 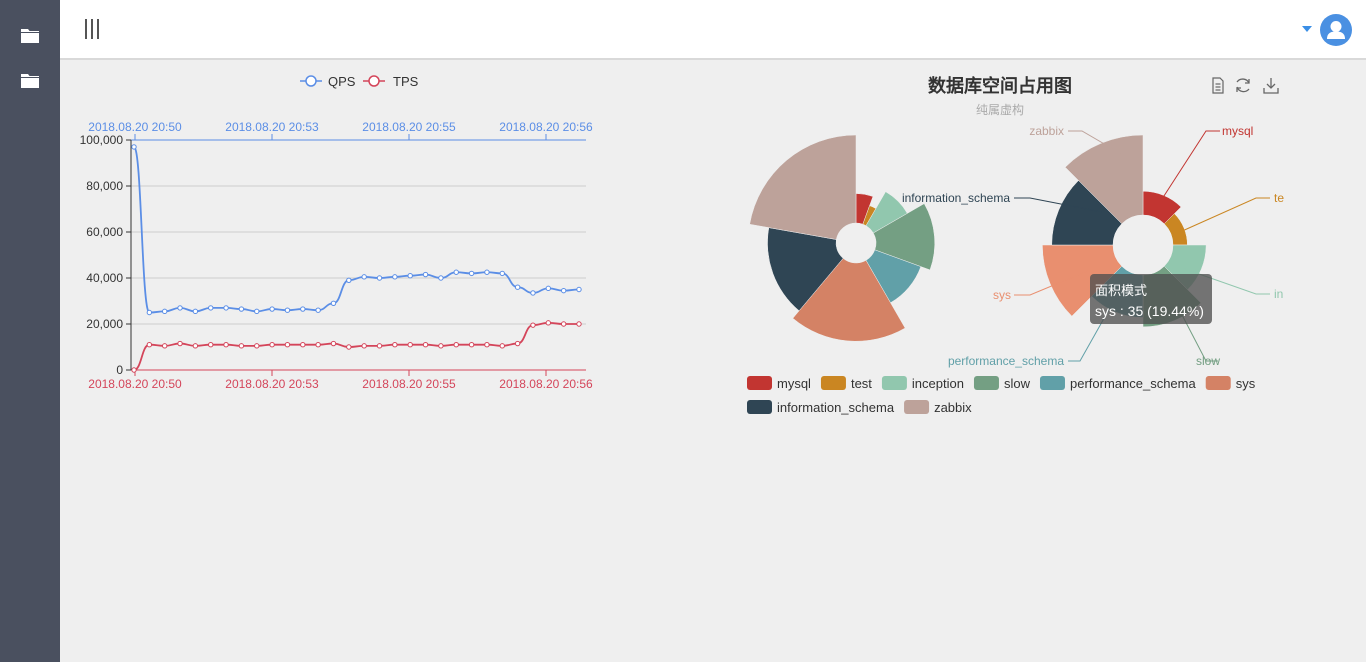 I want to click on y-tick-label: 80,000, so click(x=104, y=186).